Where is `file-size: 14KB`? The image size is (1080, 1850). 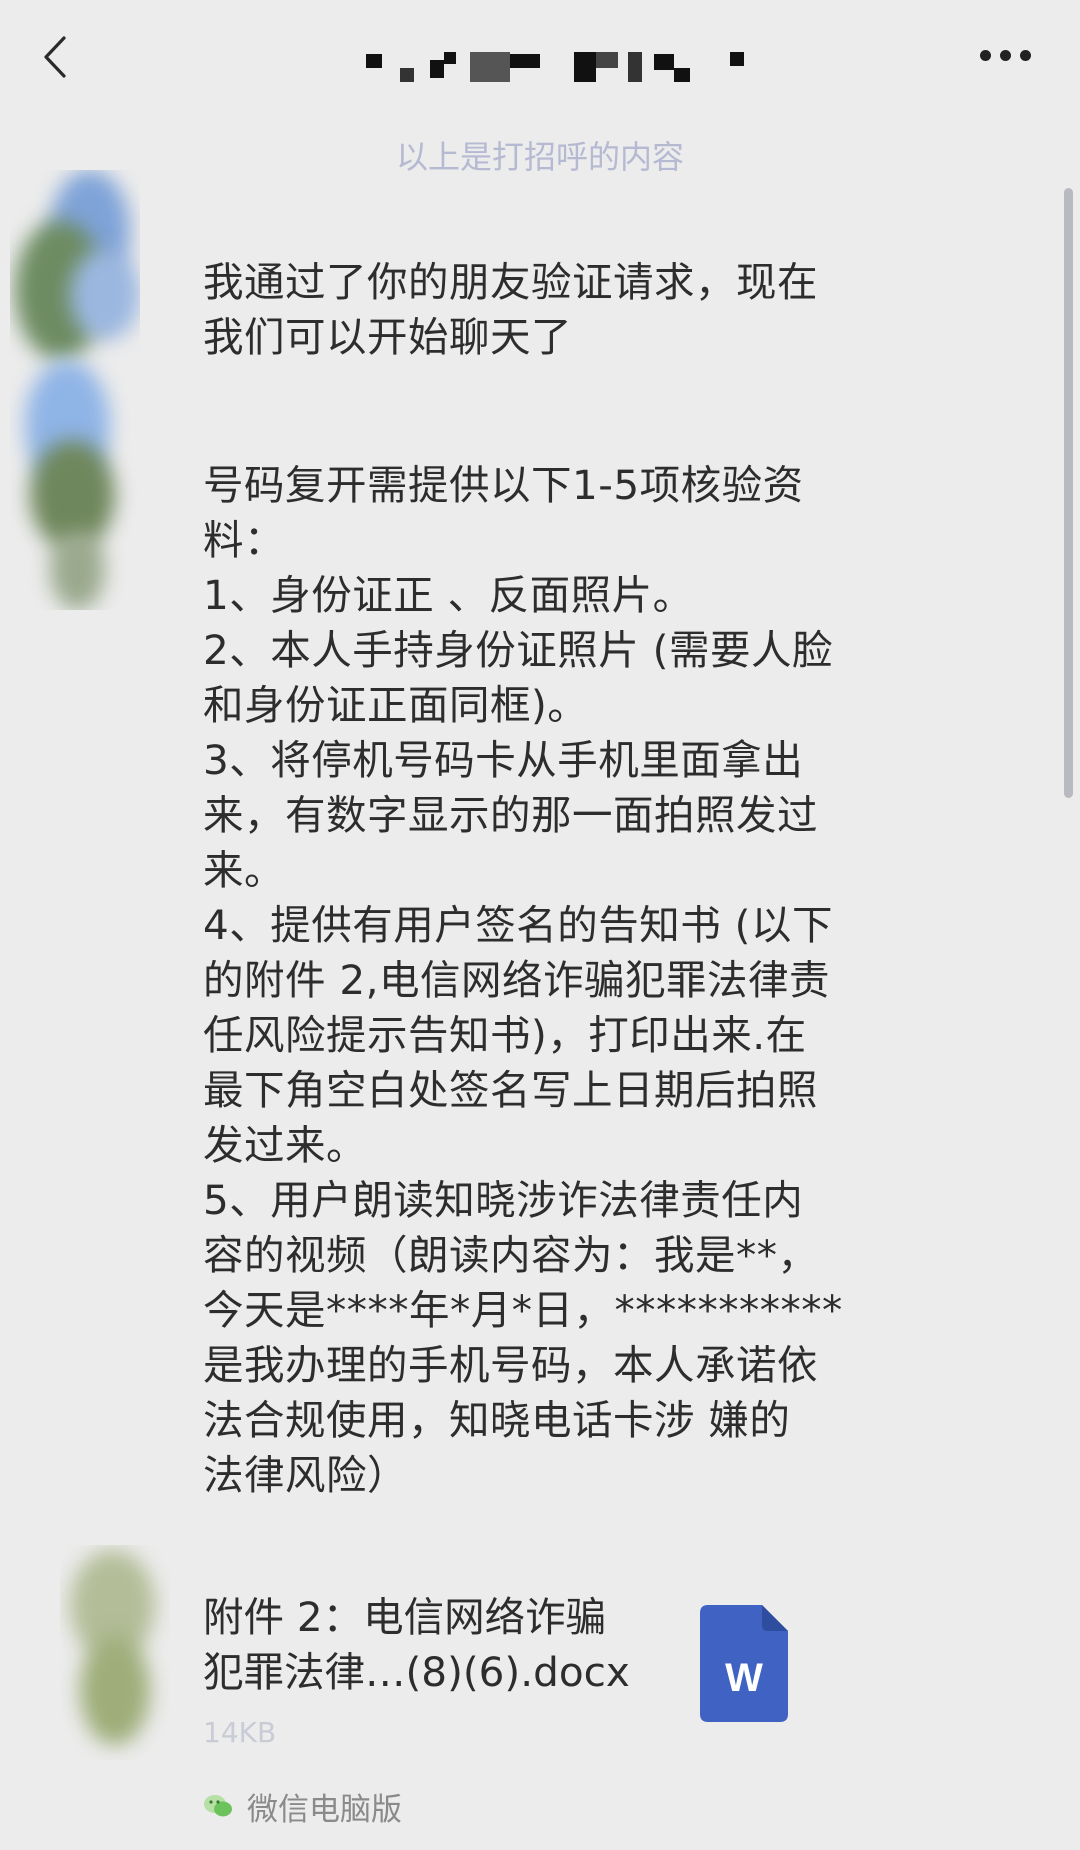
file-size: 14KB is located at coordinates (240, 1732).